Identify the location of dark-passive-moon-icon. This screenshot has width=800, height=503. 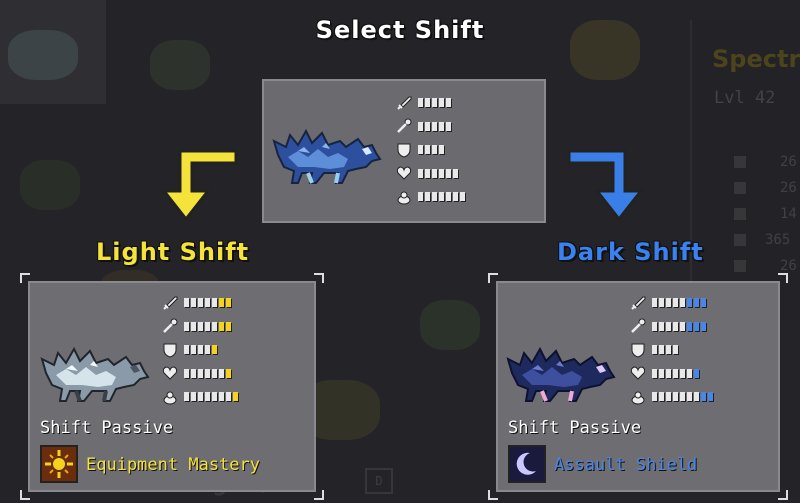
(527, 464).